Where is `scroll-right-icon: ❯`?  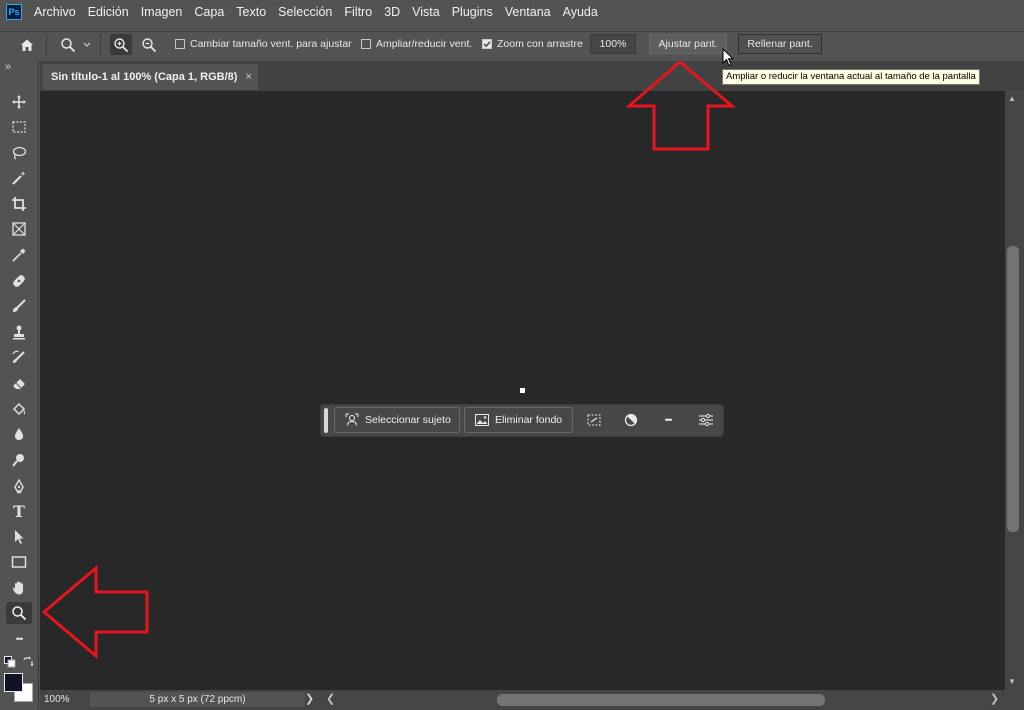
scroll-right-icon: ❯ is located at coordinates (994, 698).